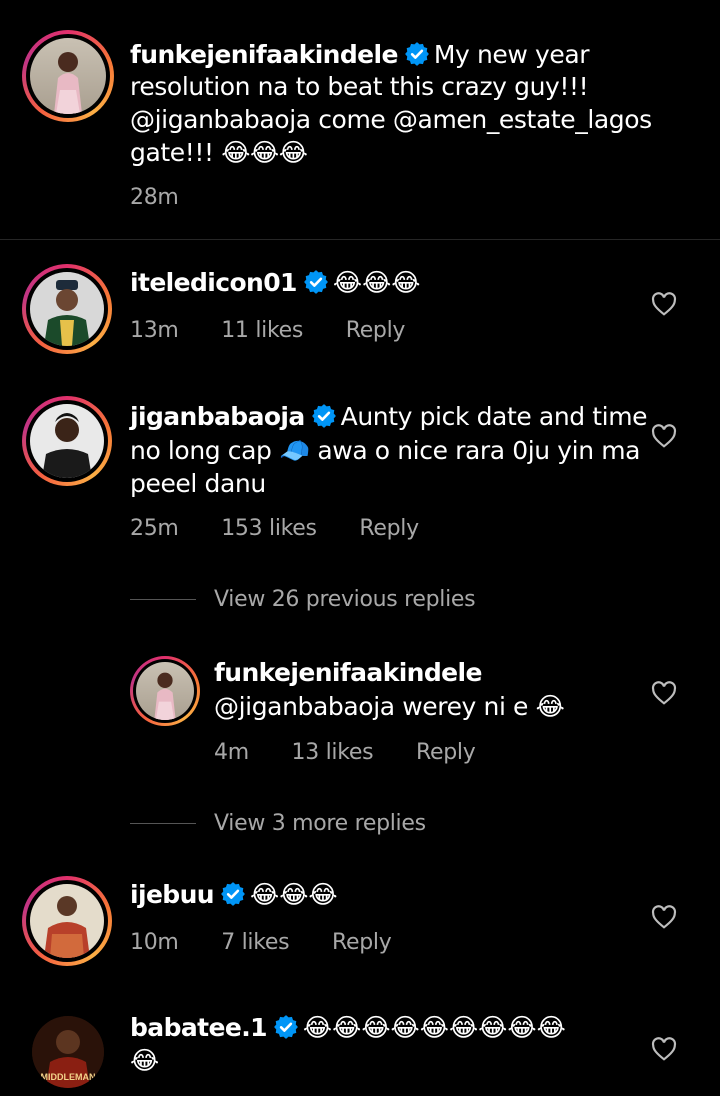 Image resolution: width=720 pixels, height=1096 pixels. I want to click on comment-text-line1: Aunty pick date and time, so click(494, 416).